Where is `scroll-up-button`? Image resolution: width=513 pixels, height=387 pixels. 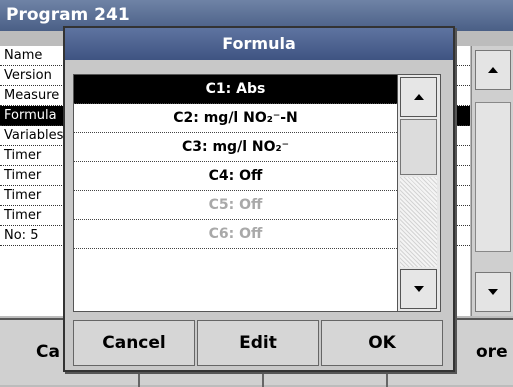 scroll-up-button is located at coordinates (418, 97).